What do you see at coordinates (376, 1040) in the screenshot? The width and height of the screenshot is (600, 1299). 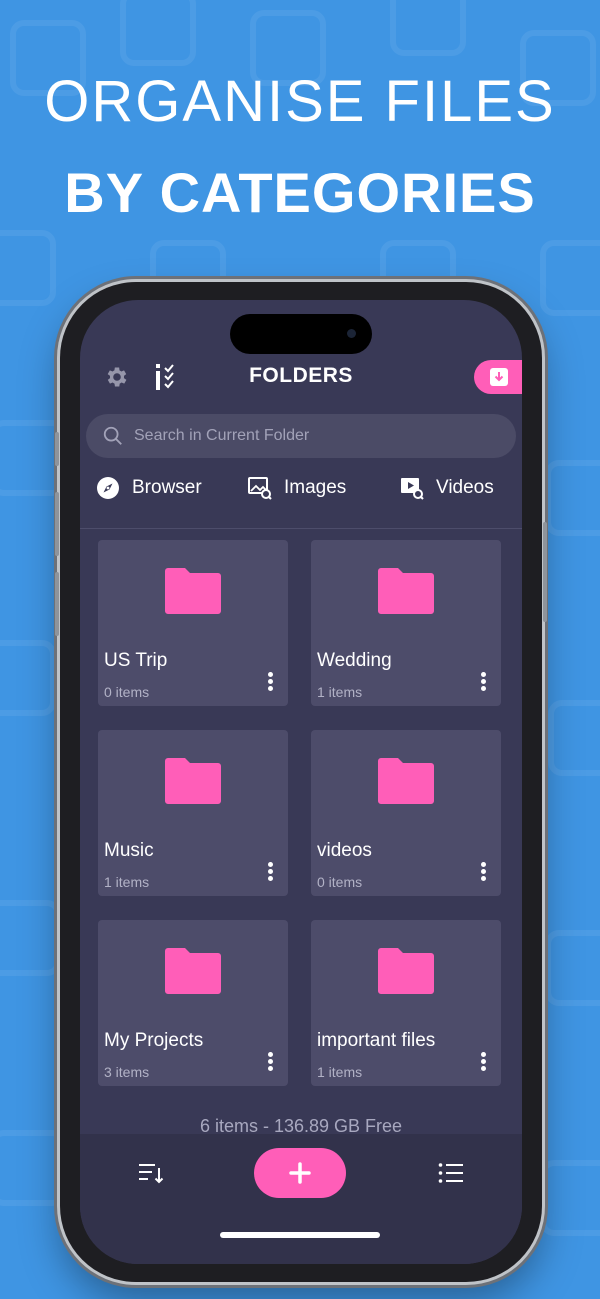 I see `folder-name: important files` at bounding box center [376, 1040].